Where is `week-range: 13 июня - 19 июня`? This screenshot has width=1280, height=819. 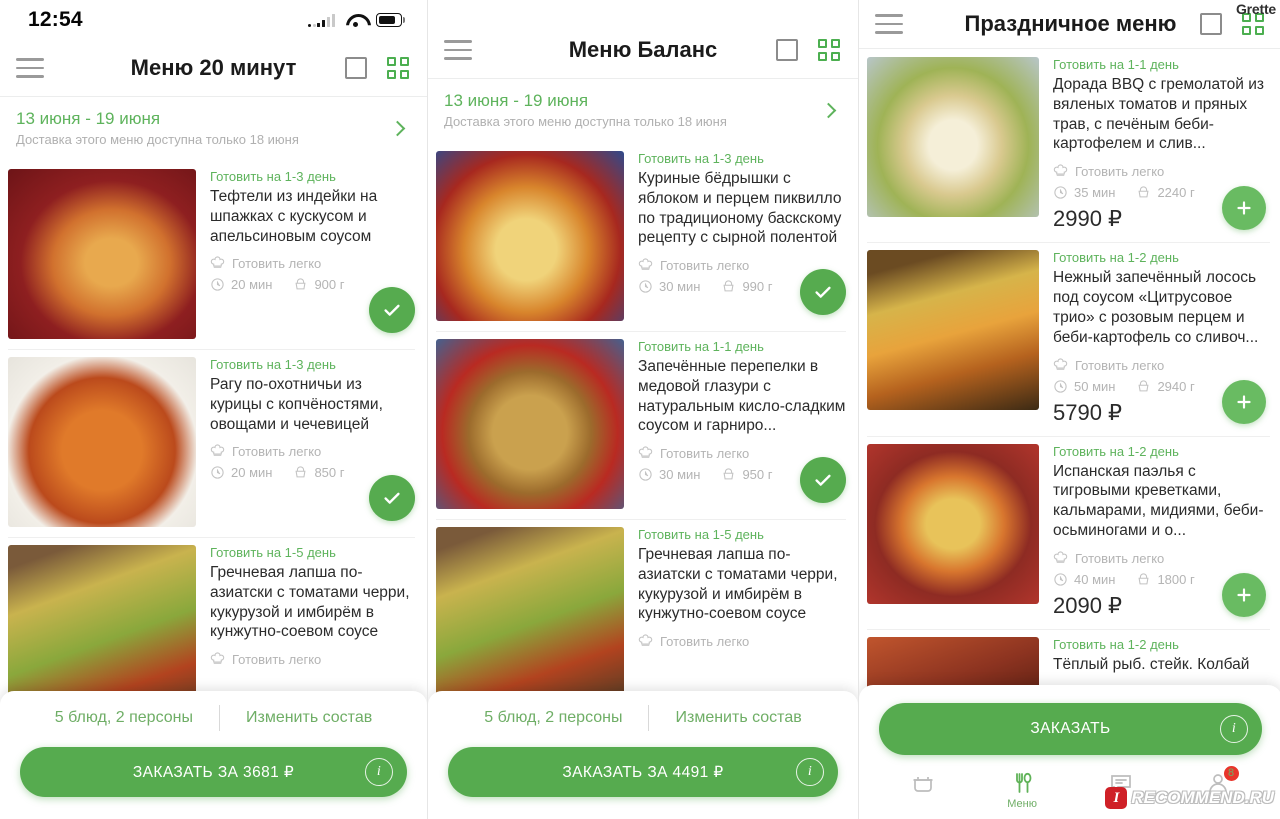
week-range: 13 июня - 19 июня is located at coordinates (88, 118).